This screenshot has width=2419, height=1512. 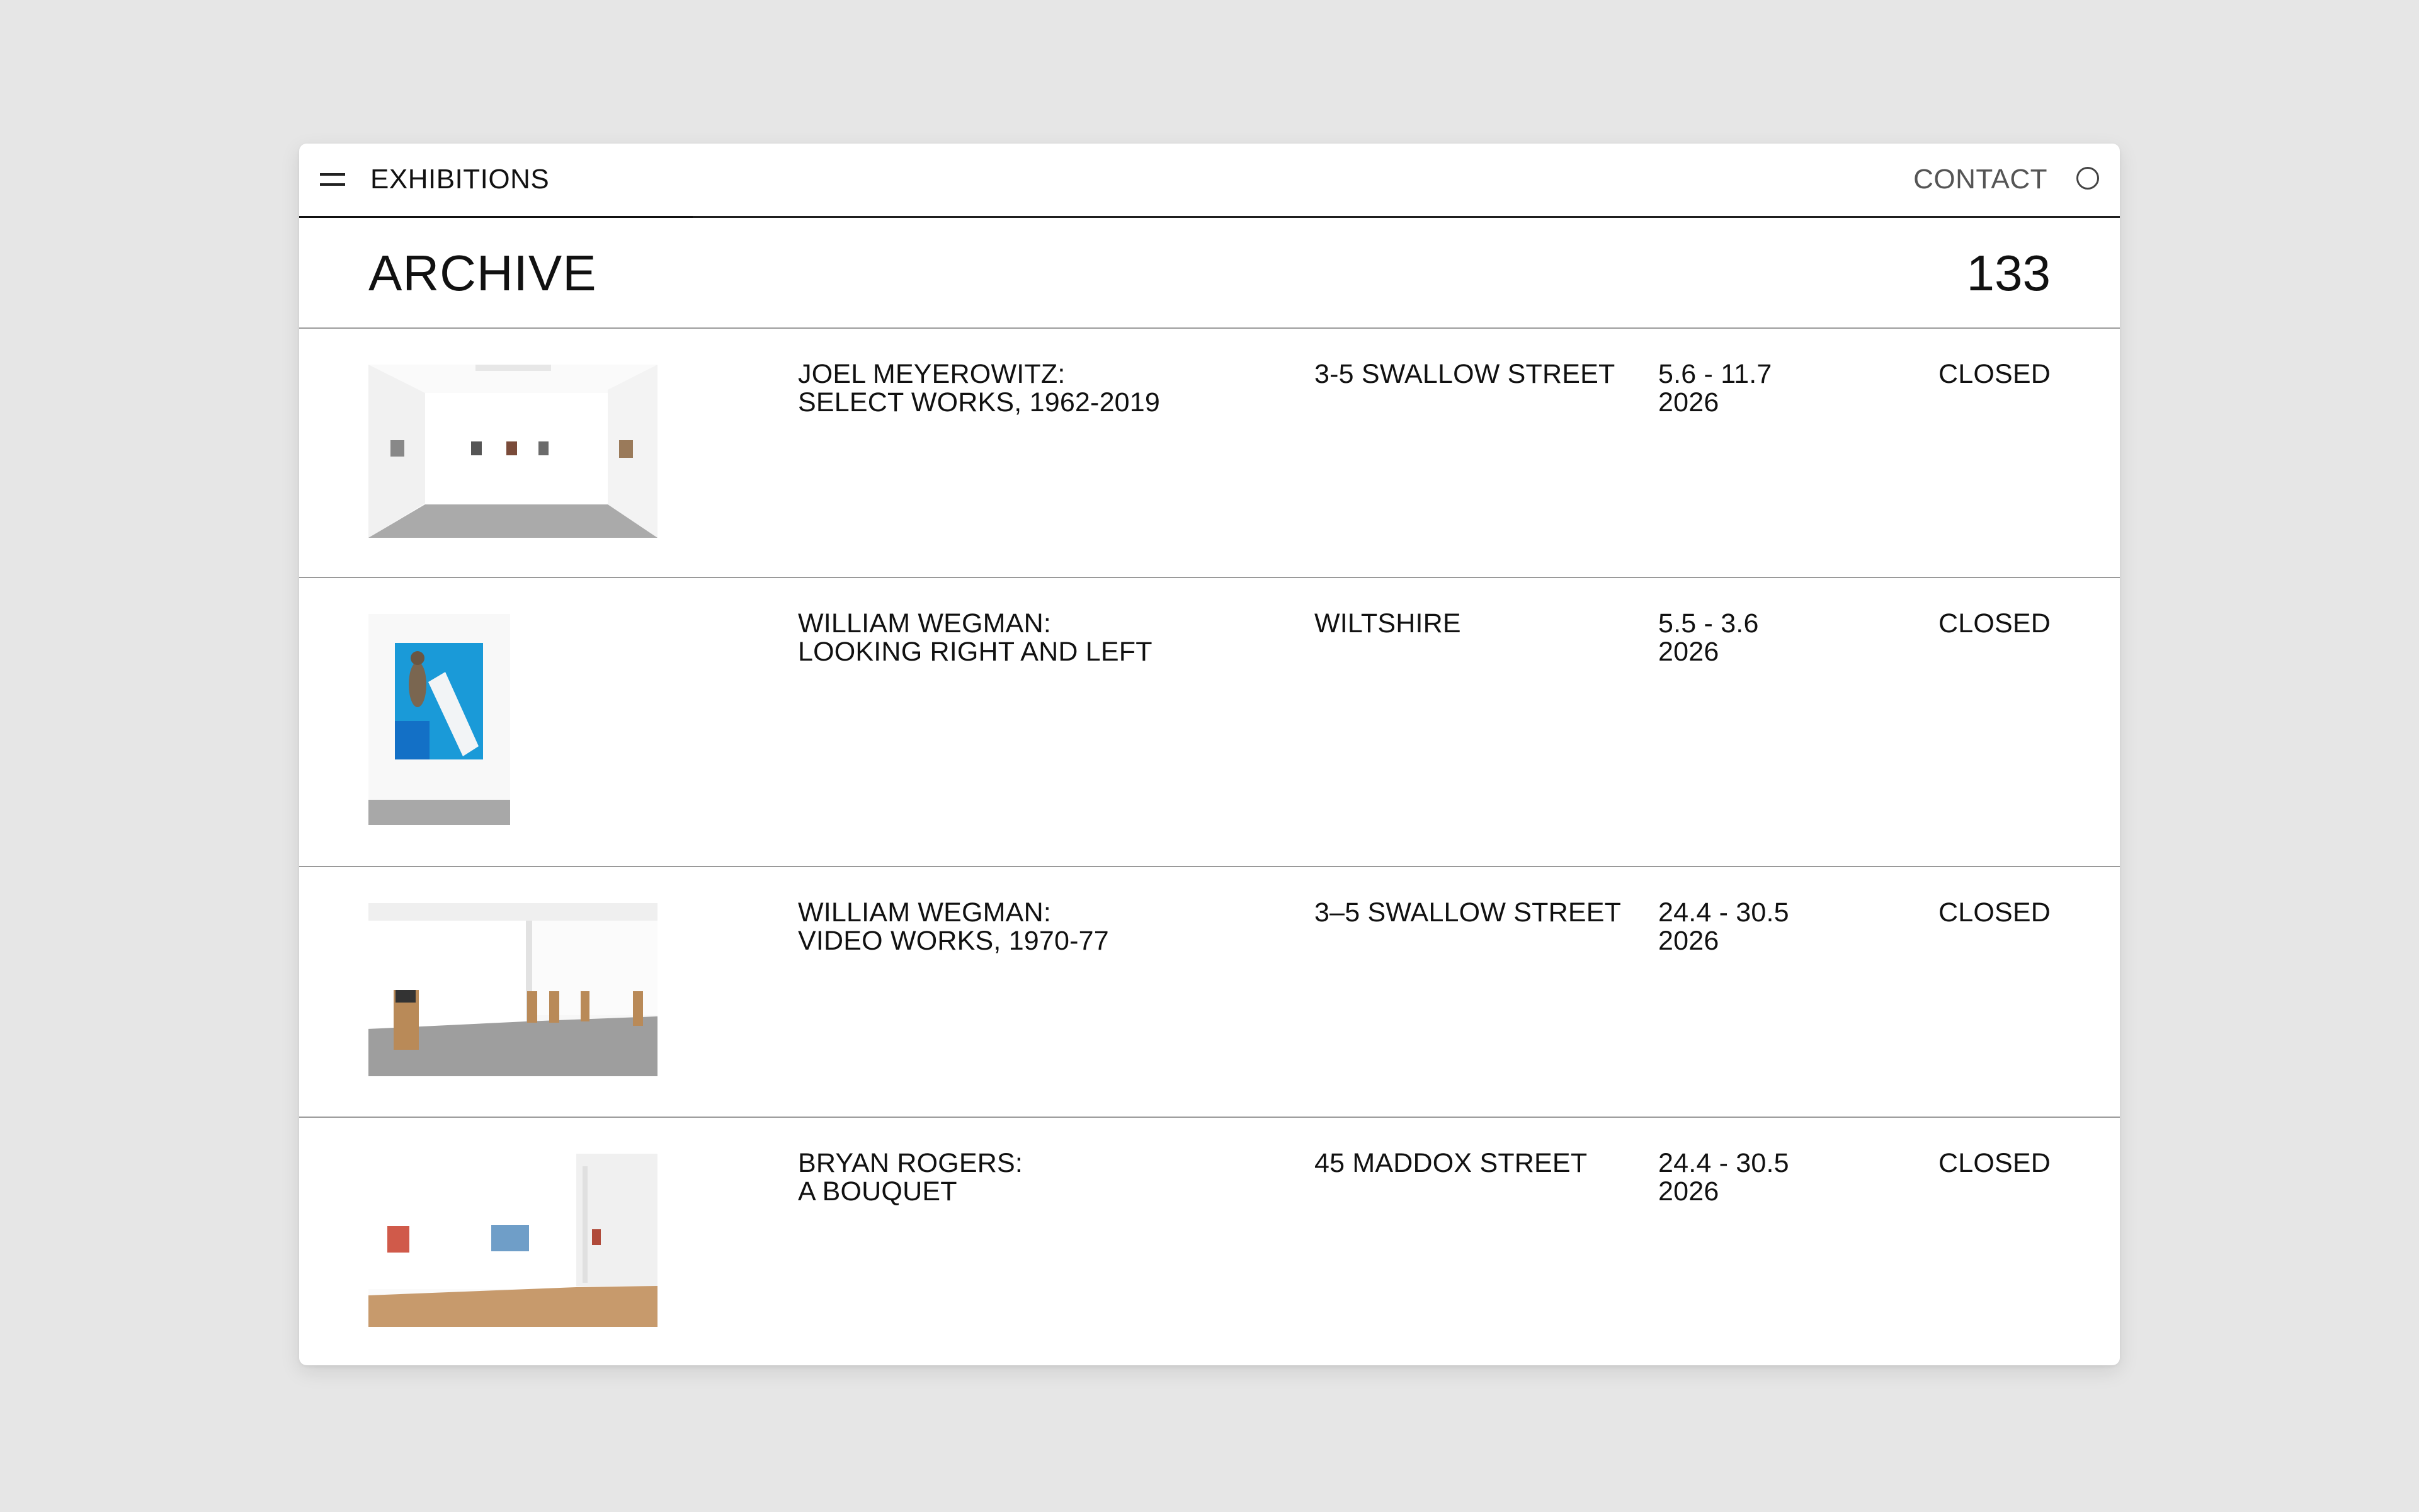 I want to click on circle-icon, so click(x=2087, y=179).